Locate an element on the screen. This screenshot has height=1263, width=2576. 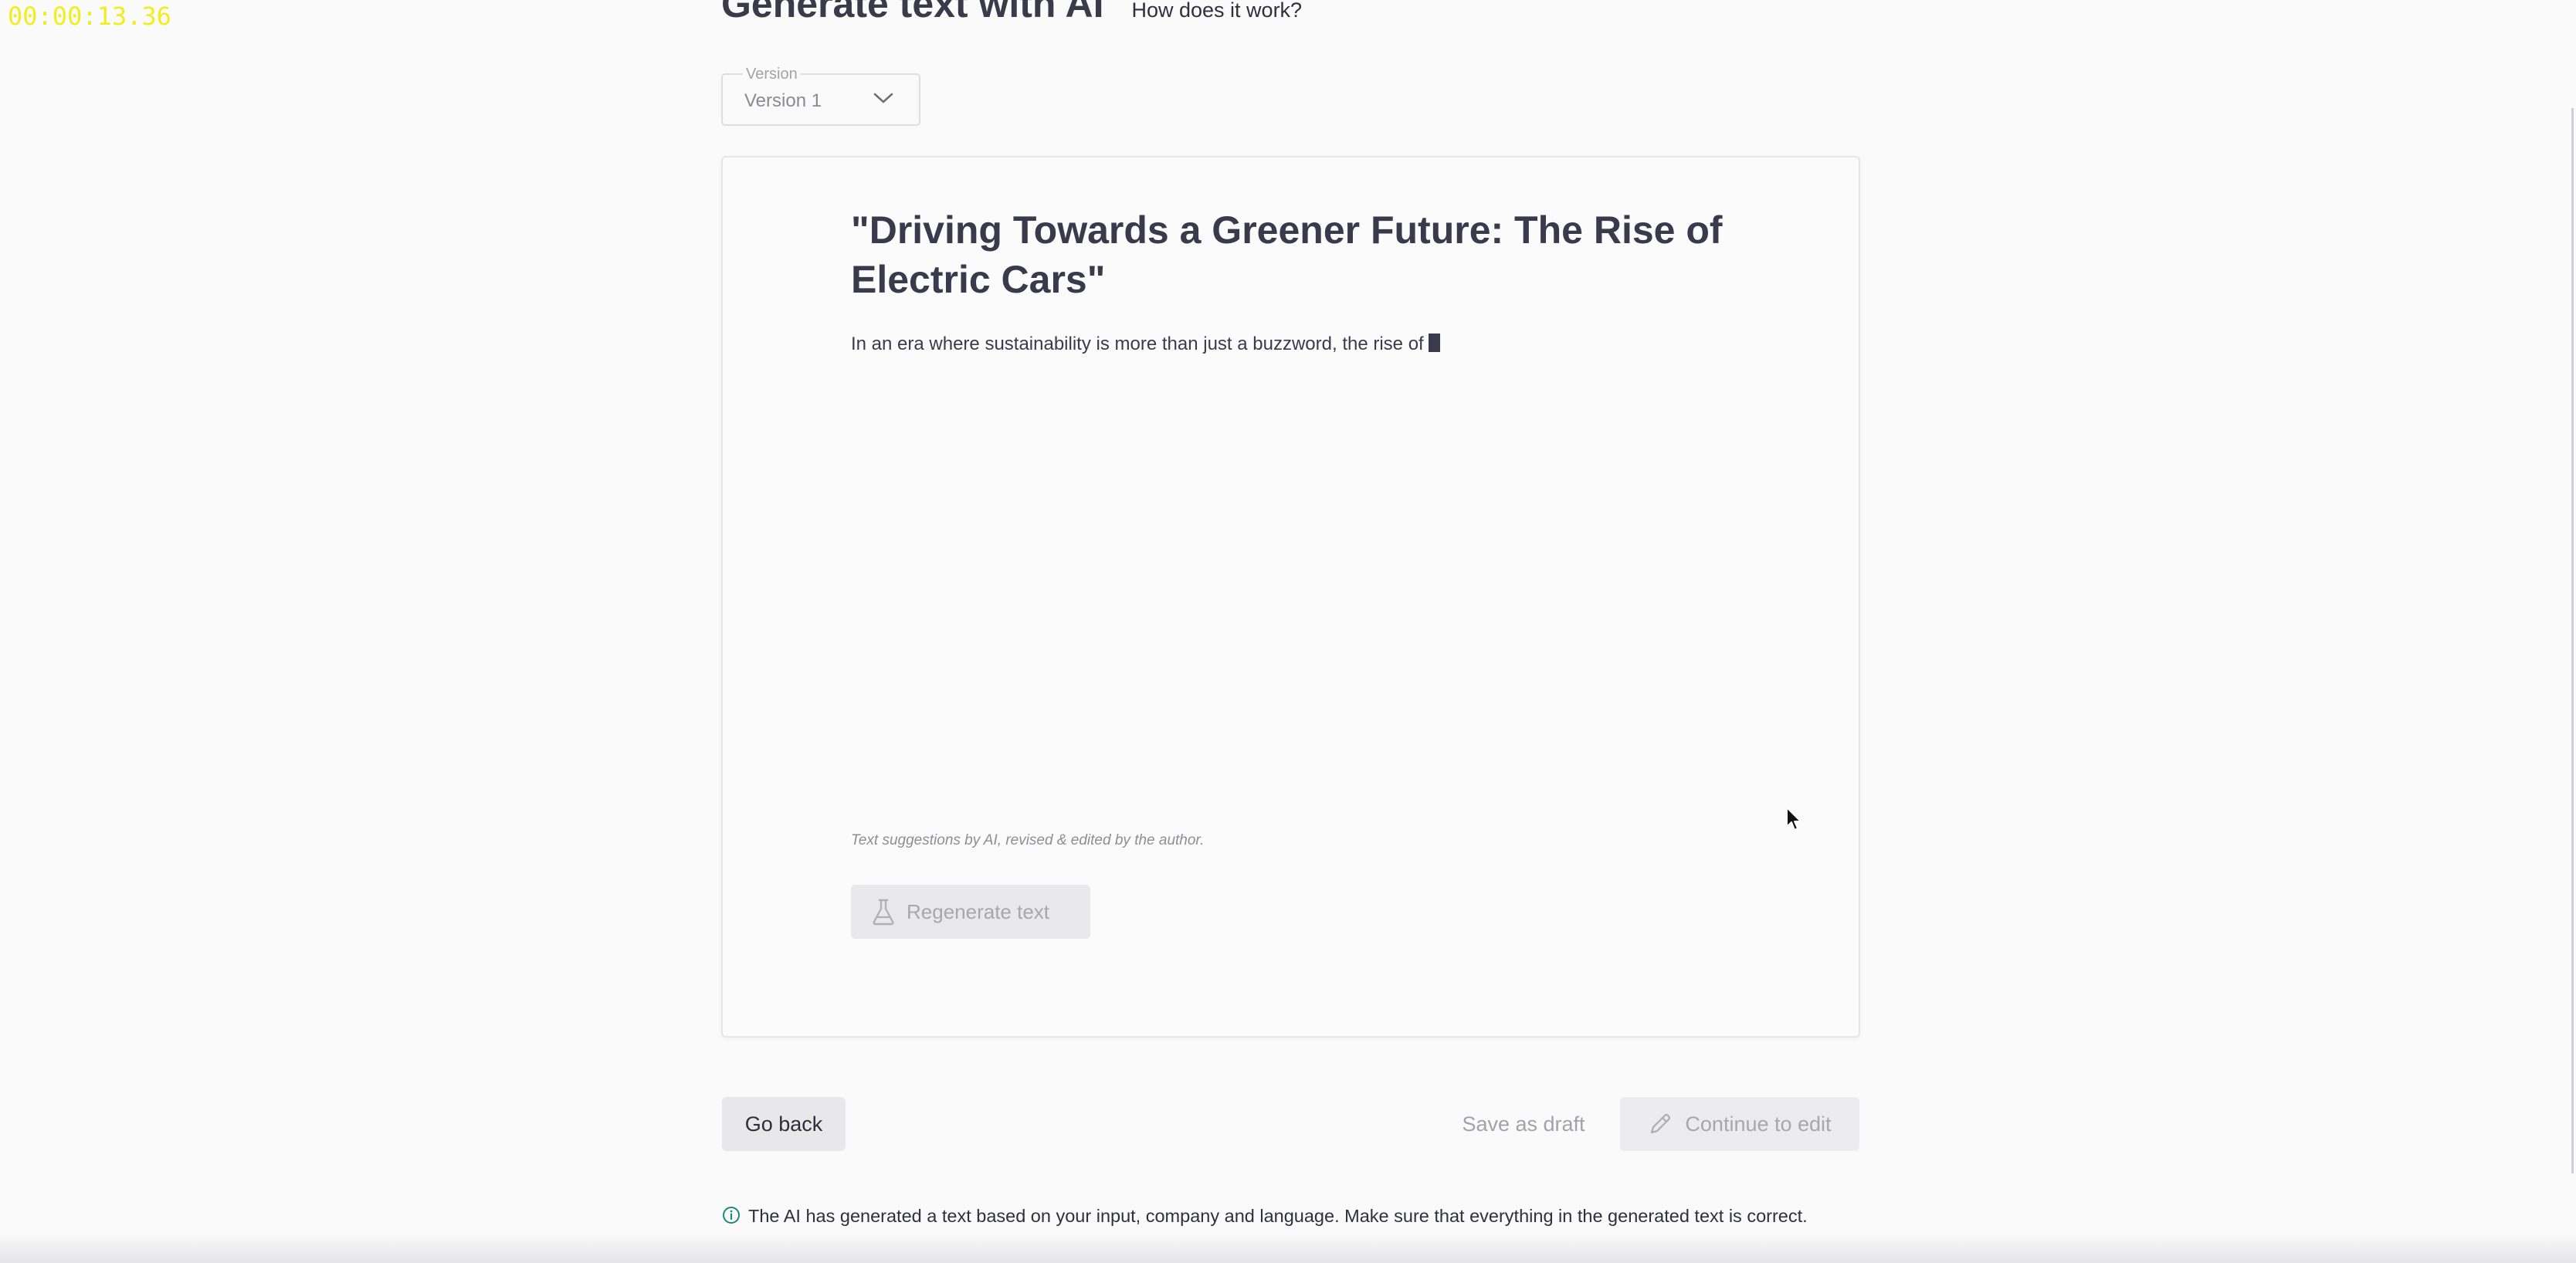
recording-timer: 00:00:13.36 is located at coordinates (89, 16).